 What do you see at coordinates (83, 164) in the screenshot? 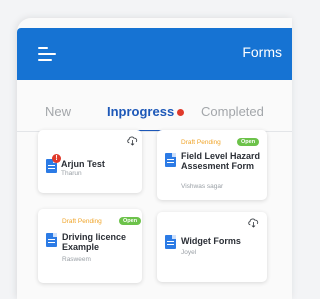
I see `card-title: Arjun Test` at bounding box center [83, 164].